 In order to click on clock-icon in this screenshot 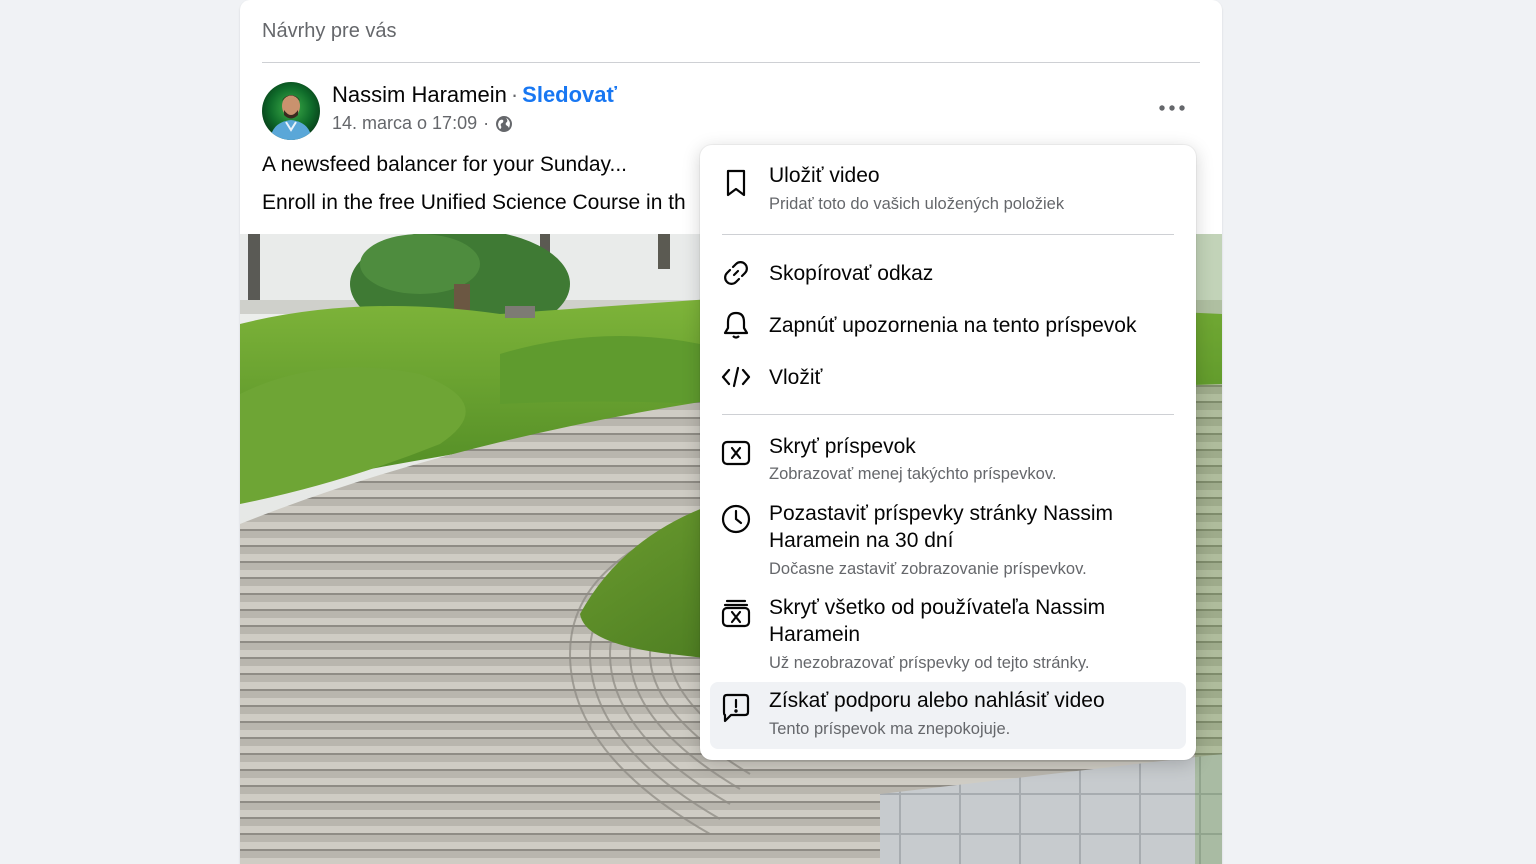, I will do `click(736, 519)`.